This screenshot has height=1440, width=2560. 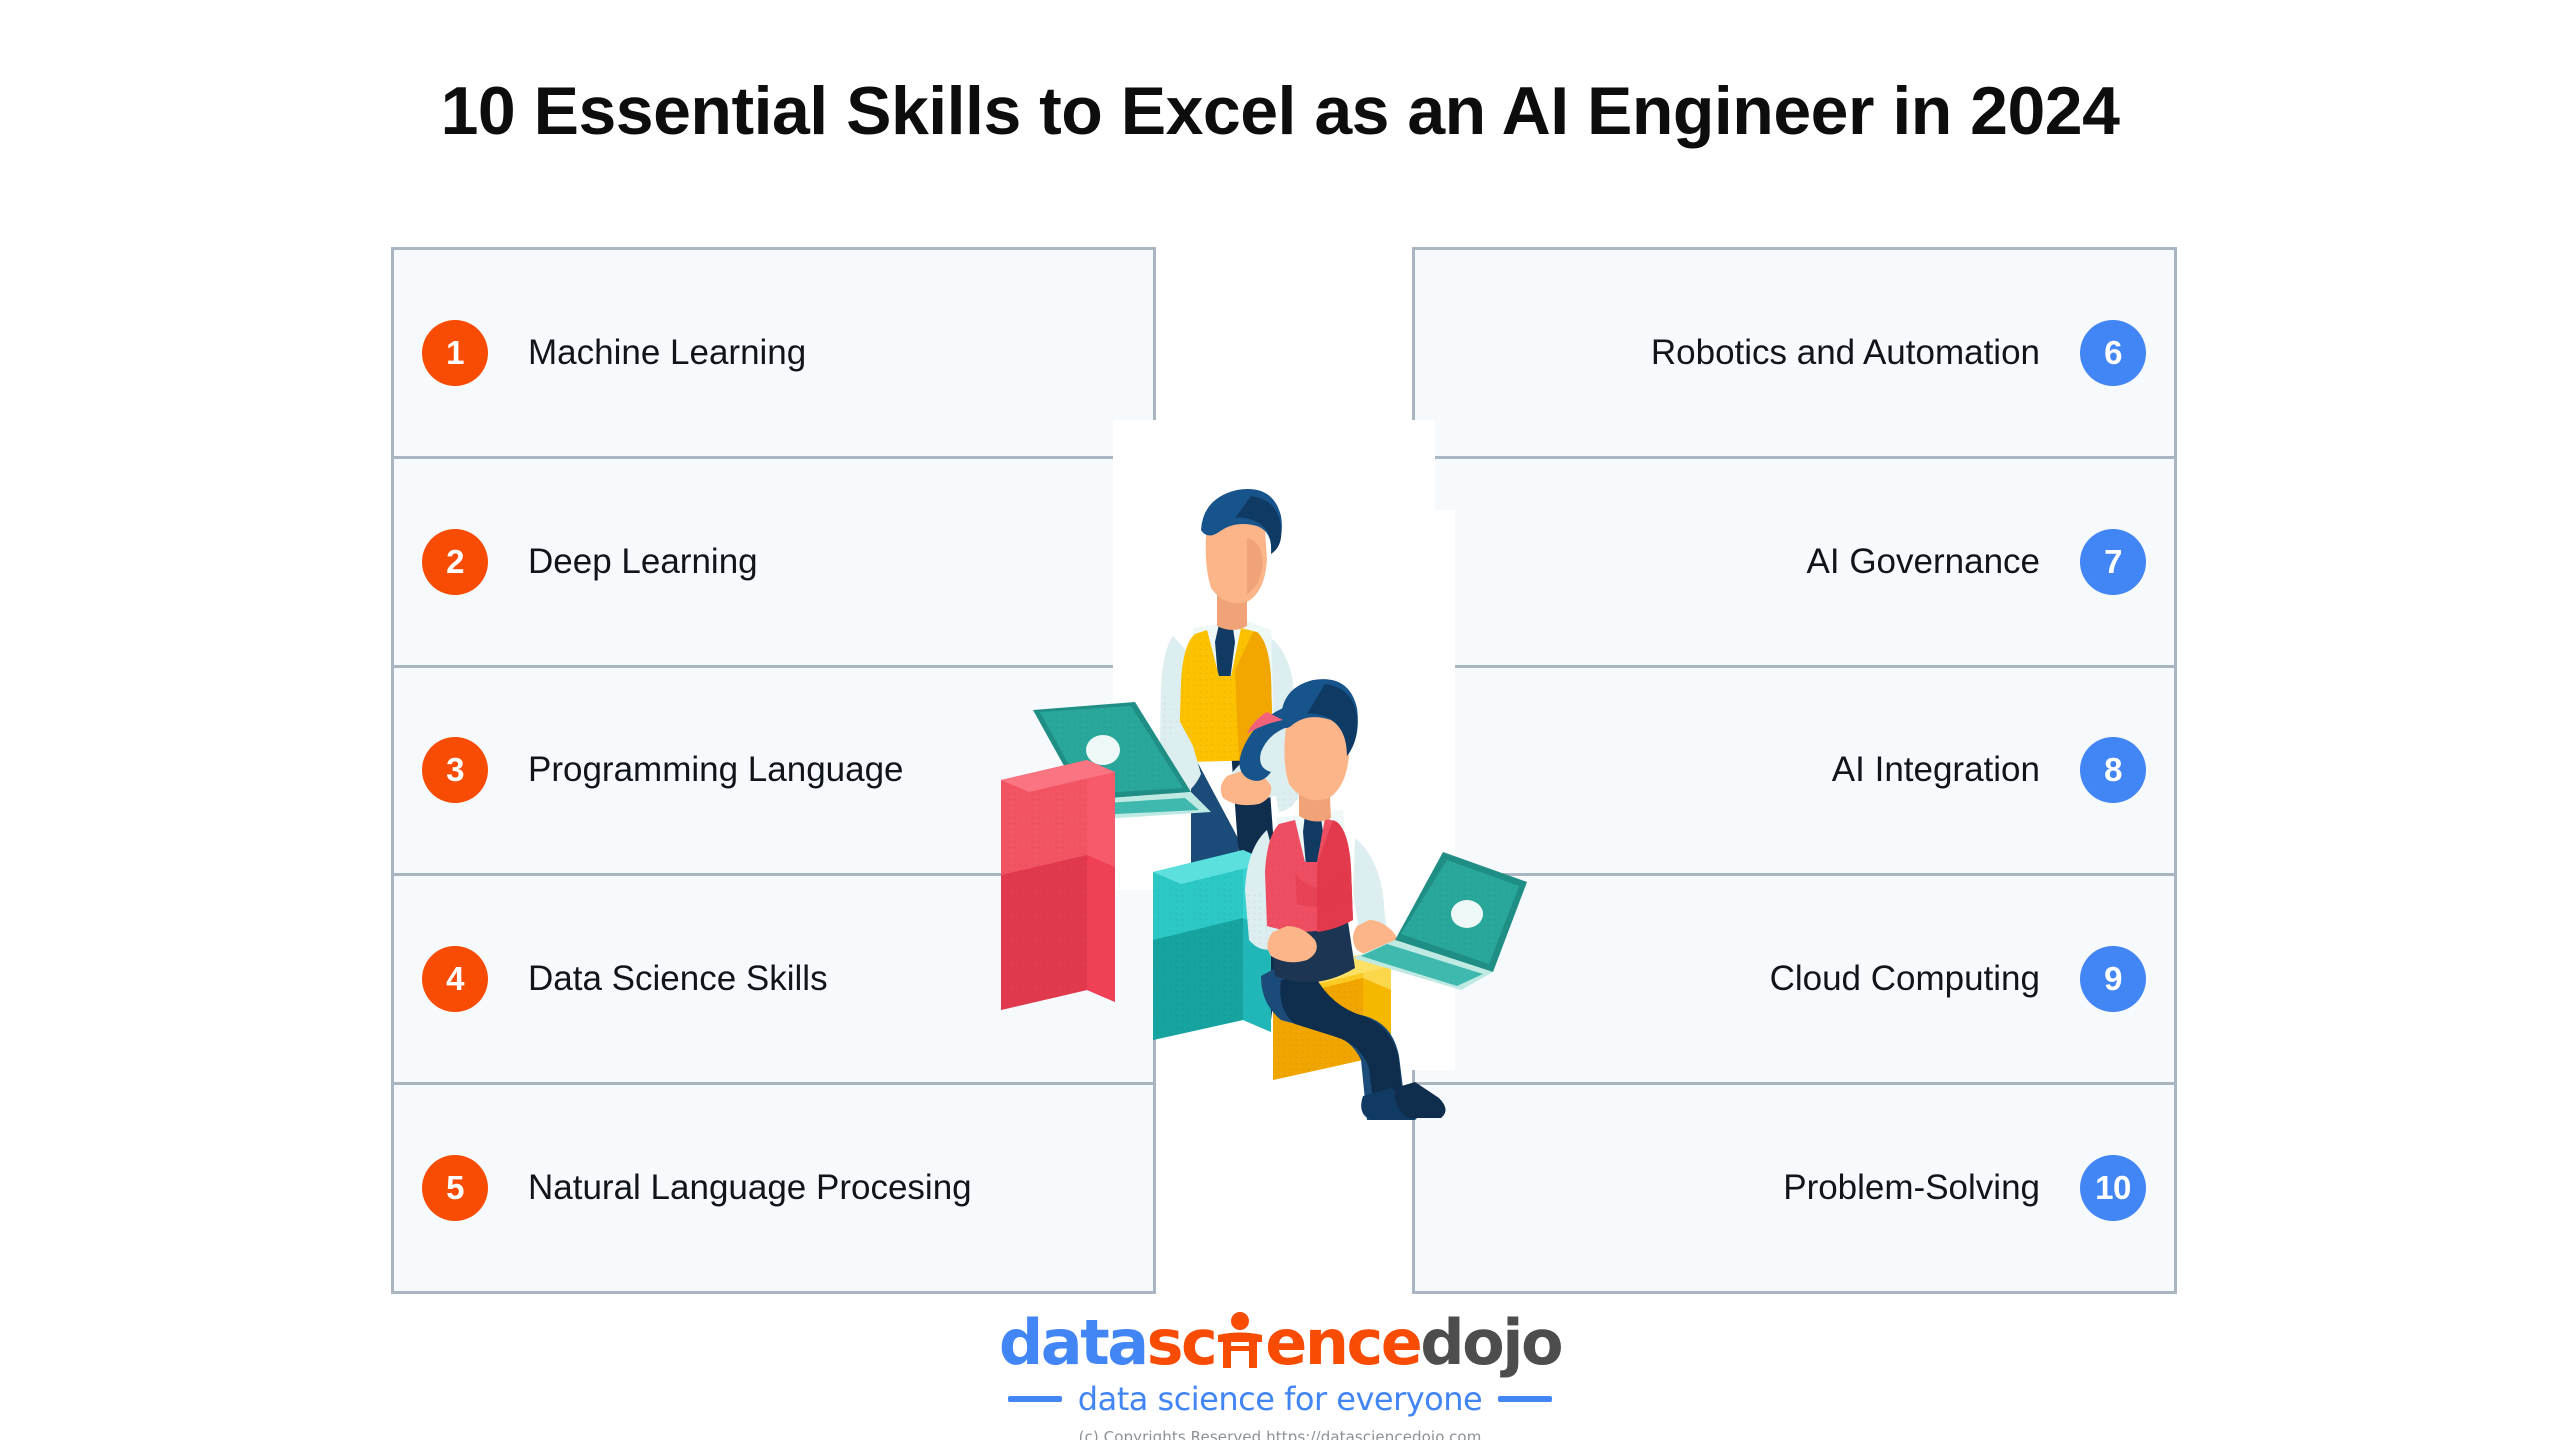 What do you see at coordinates (455, 770) in the screenshot?
I see `skill-number-badge: 3` at bounding box center [455, 770].